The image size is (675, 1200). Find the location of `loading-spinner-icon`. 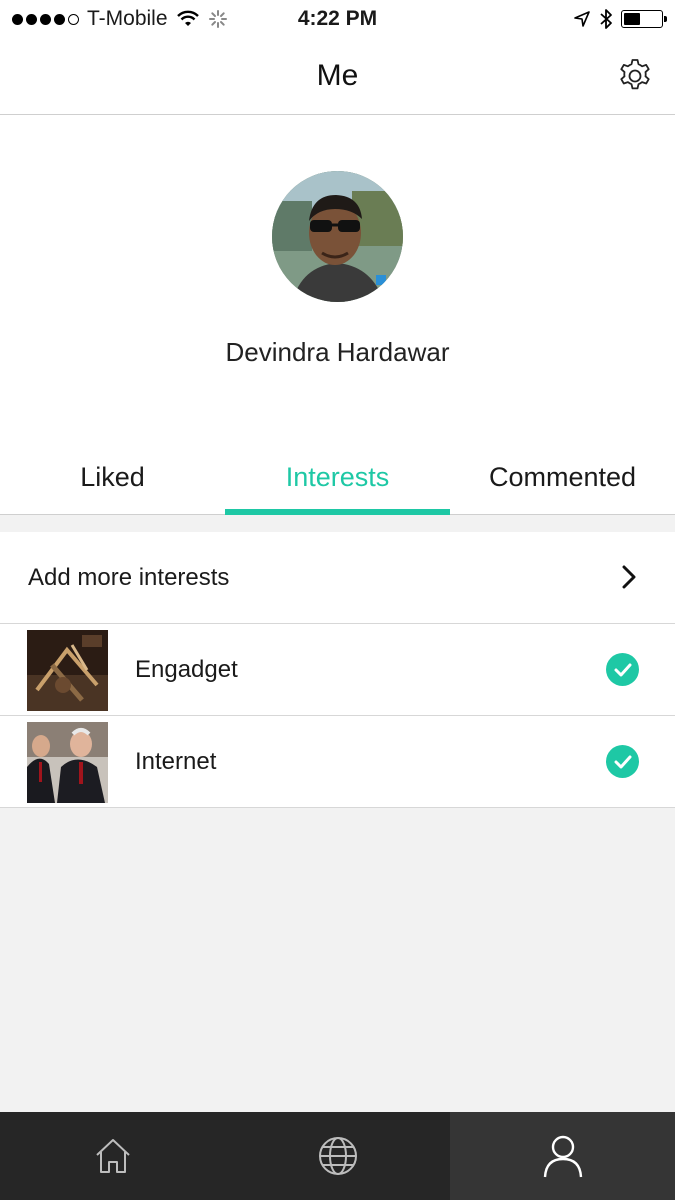

loading-spinner-icon is located at coordinates (217, 19).